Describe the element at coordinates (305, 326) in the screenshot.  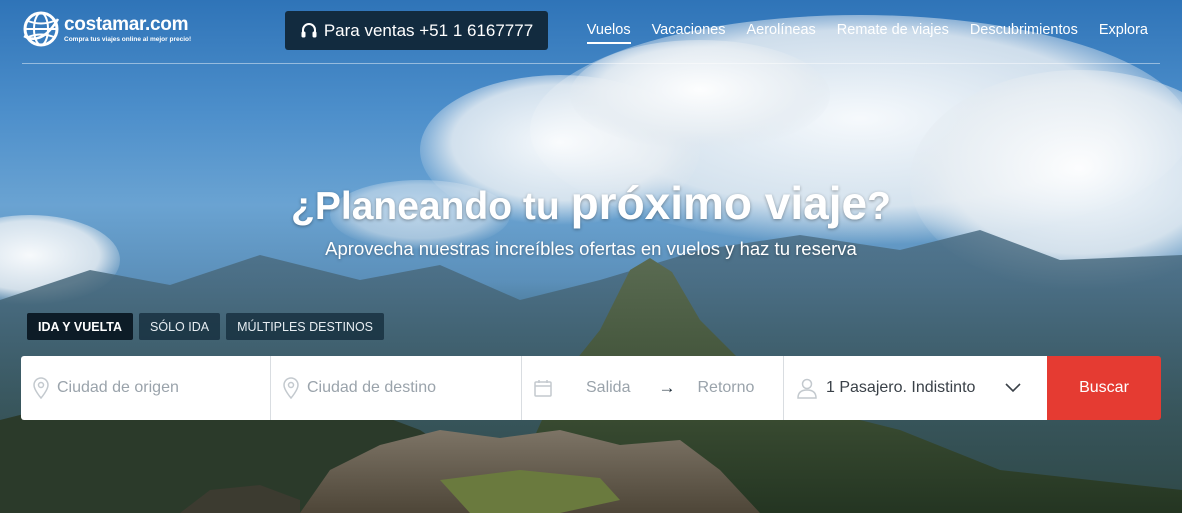
I see `tab-multiples-destinos: MÚLTIPLES DESTINOS` at that location.